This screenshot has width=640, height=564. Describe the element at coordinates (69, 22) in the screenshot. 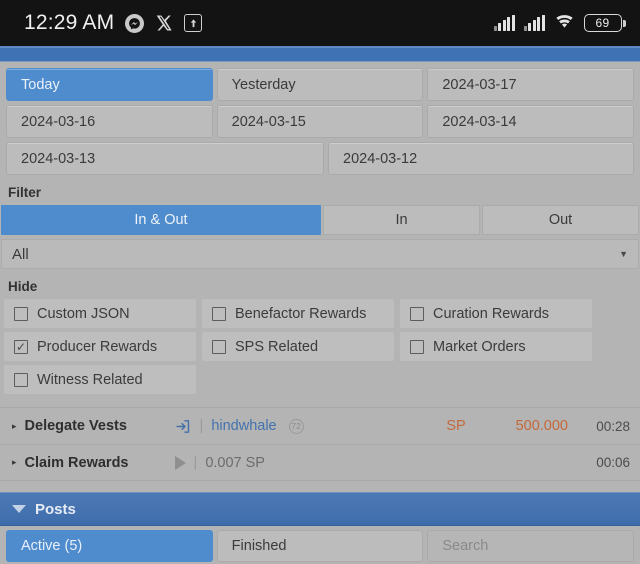

I see `status-clock: 12:29 AM` at that location.